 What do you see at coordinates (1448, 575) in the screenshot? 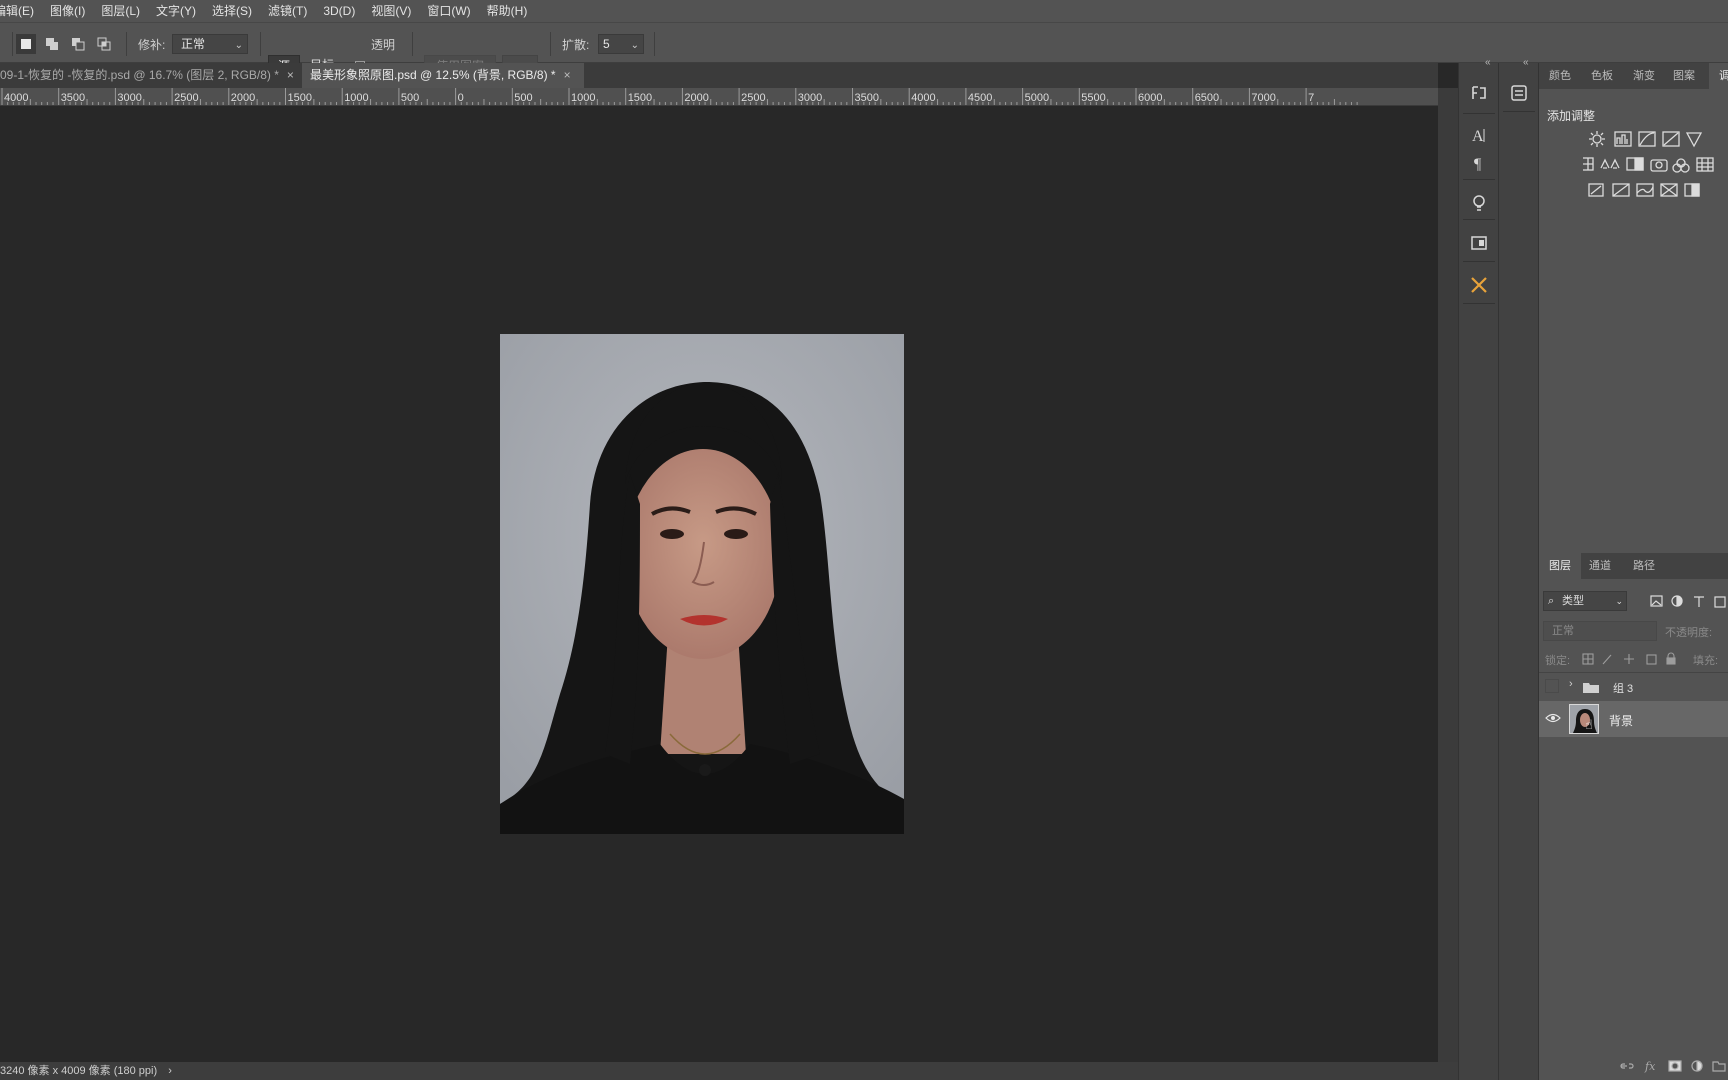
I see `vertical-scrollbar` at bounding box center [1448, 575].